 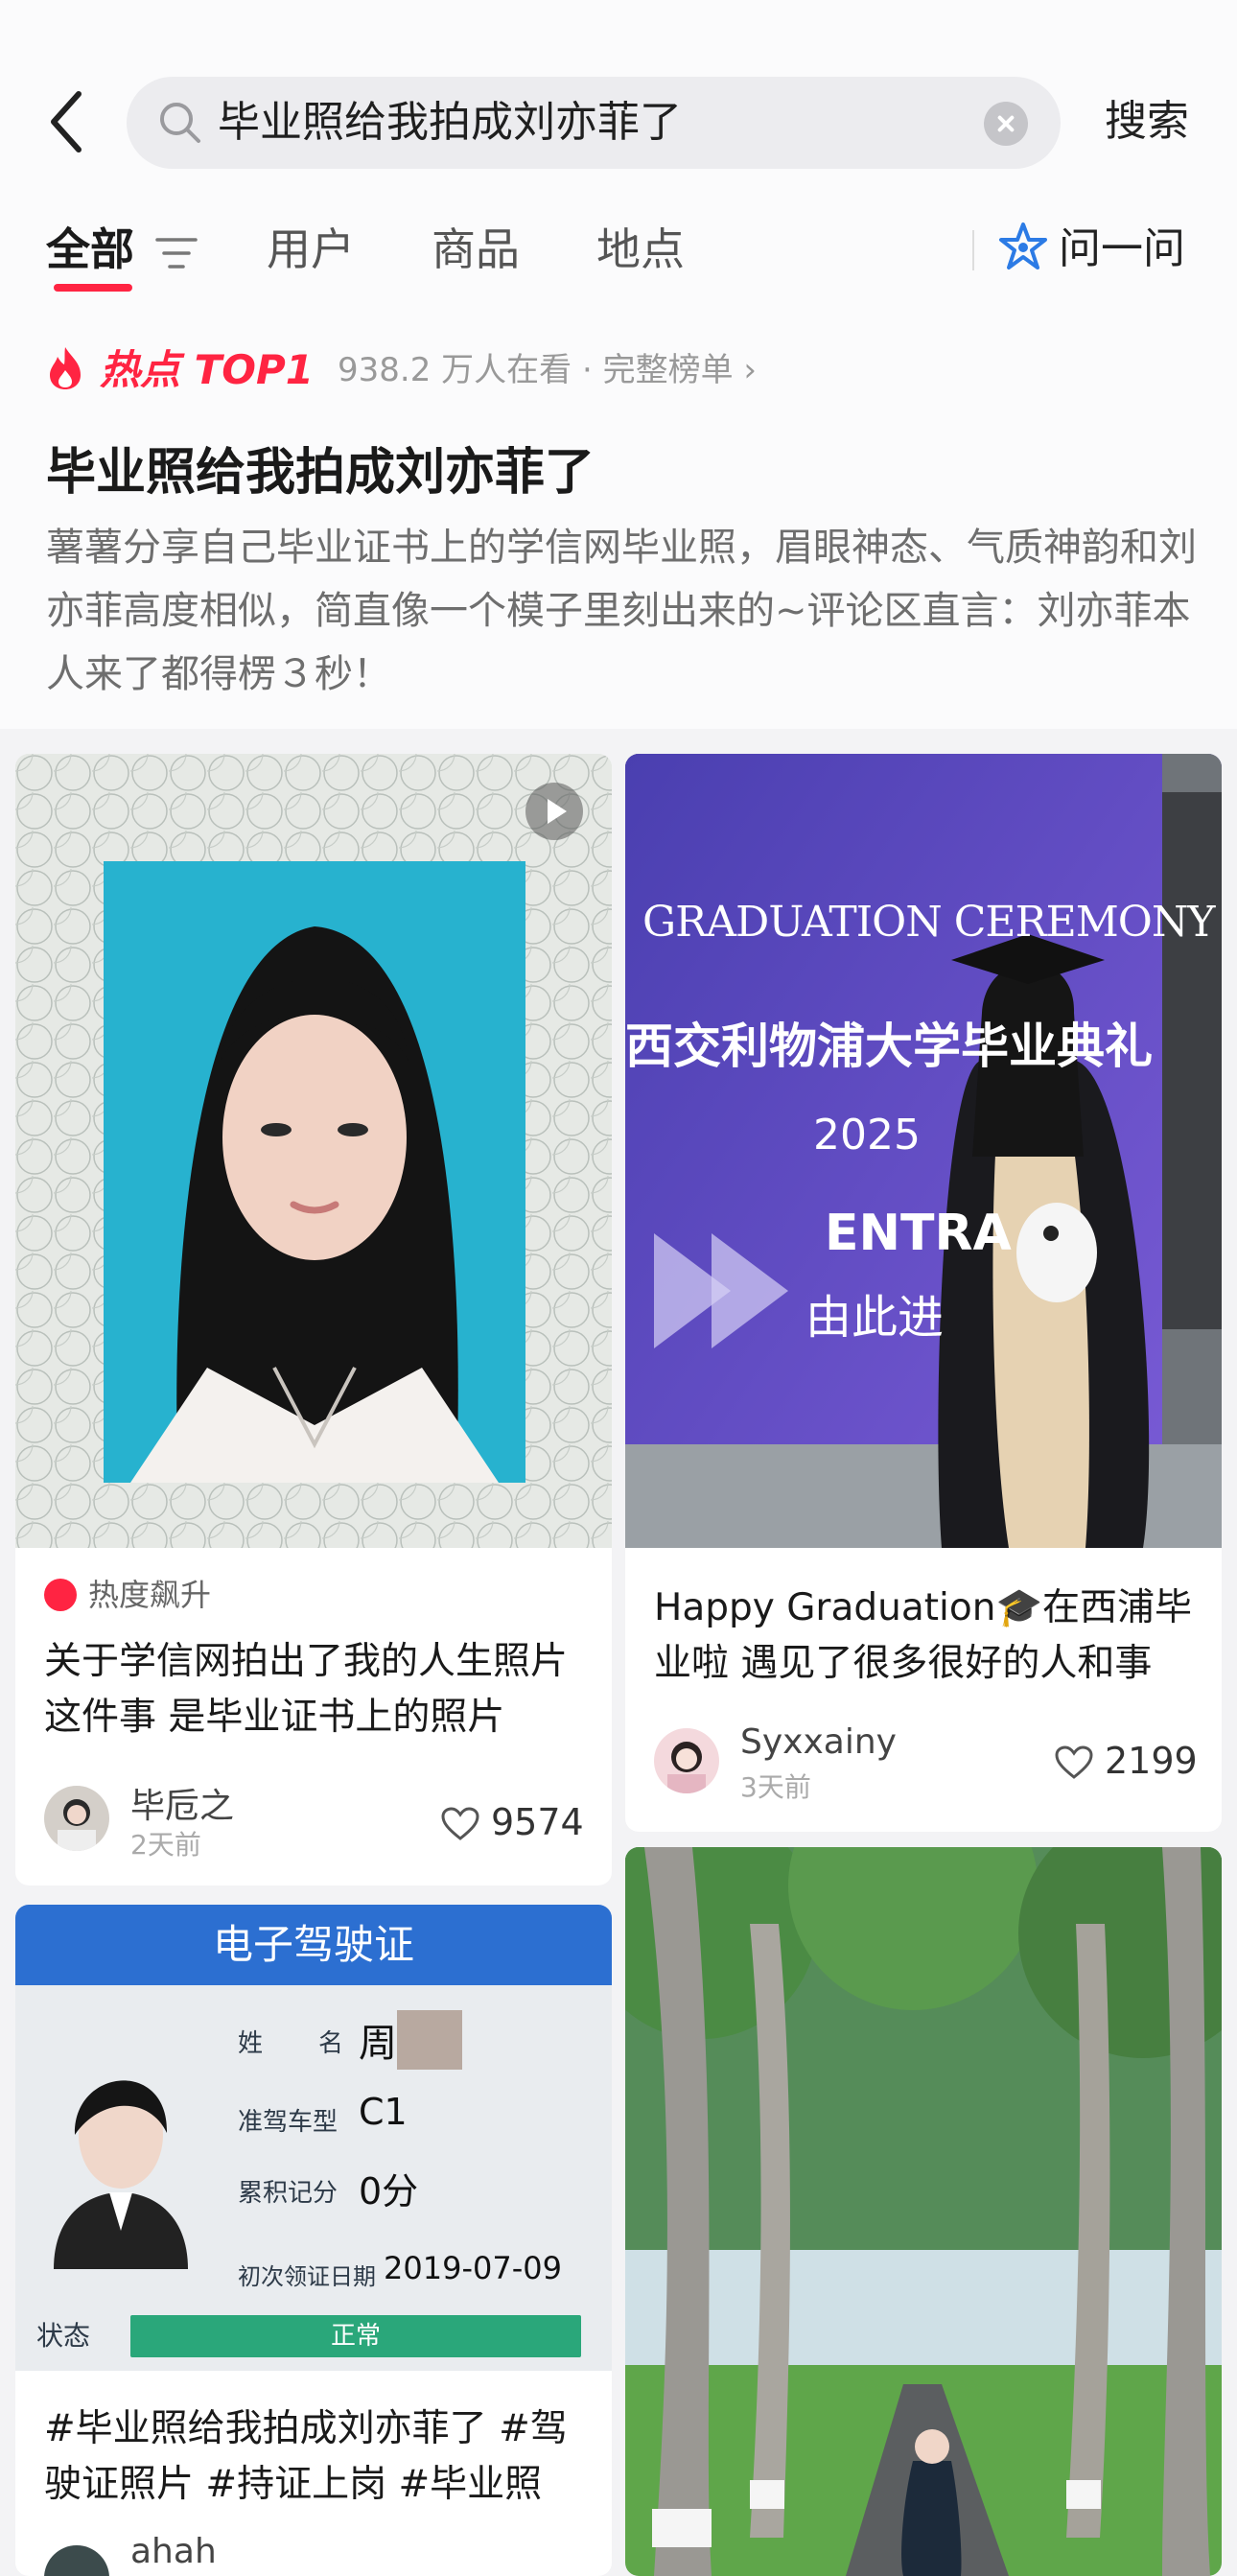 I want to click on field-value: 周, so click(x=378, y=2044).